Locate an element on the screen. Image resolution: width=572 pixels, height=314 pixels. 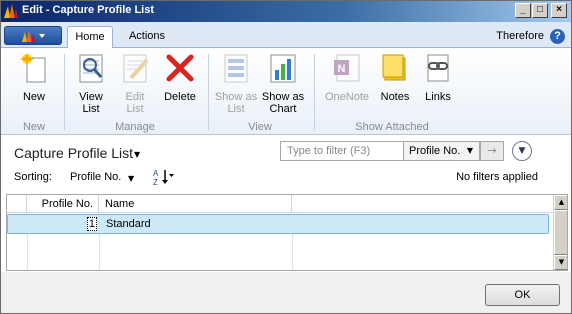
window-title: Edit - Capture Profile List is located at coordinates (88, 10).